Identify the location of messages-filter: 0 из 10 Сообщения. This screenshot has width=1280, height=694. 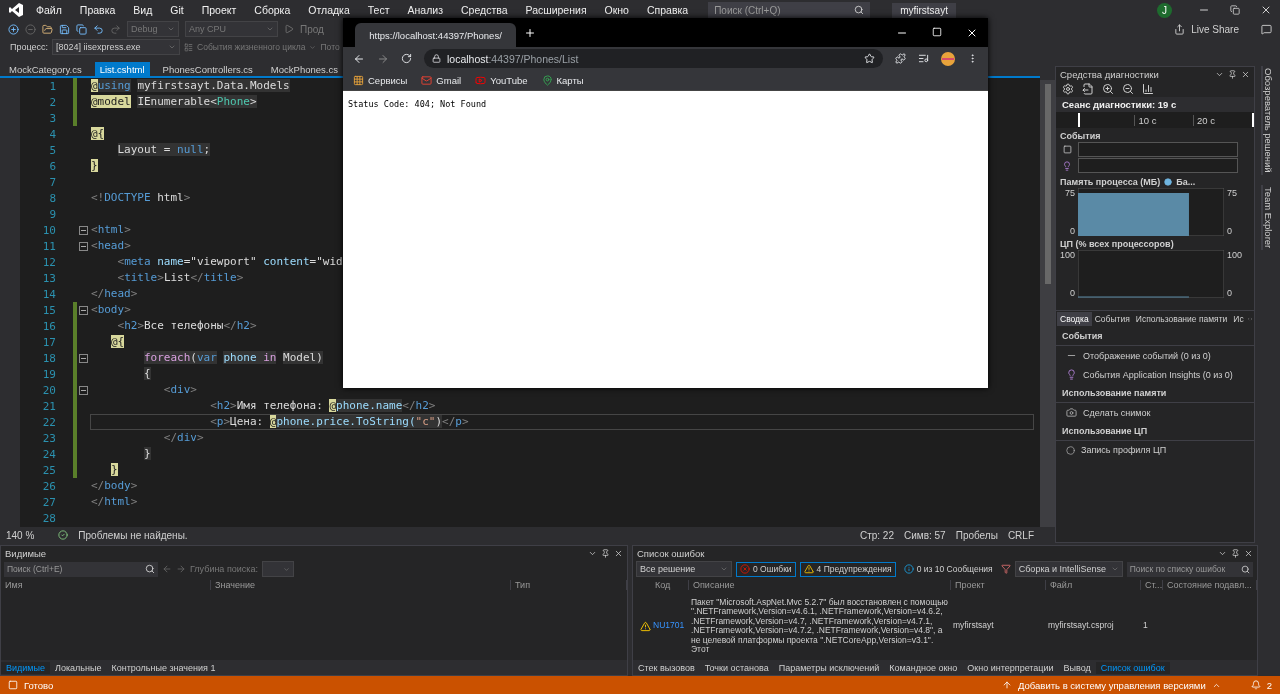
(948, 569).